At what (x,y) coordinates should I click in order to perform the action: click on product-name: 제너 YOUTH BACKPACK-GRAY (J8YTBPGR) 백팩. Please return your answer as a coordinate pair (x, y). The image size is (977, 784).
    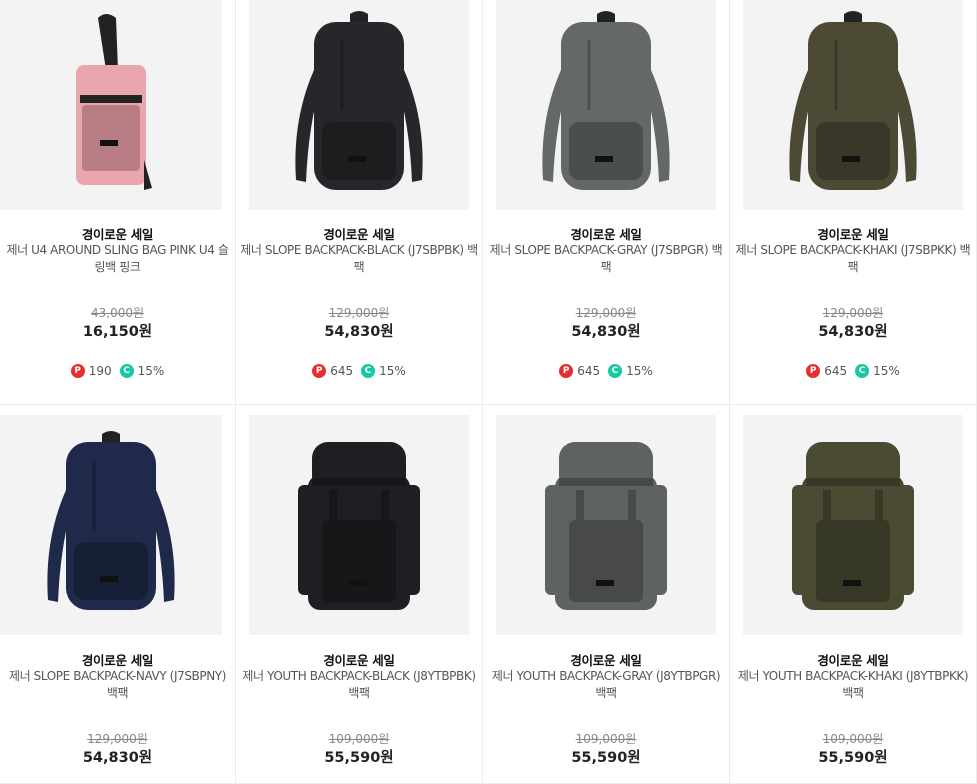
    Looking at the image, I should click on (606, 685).